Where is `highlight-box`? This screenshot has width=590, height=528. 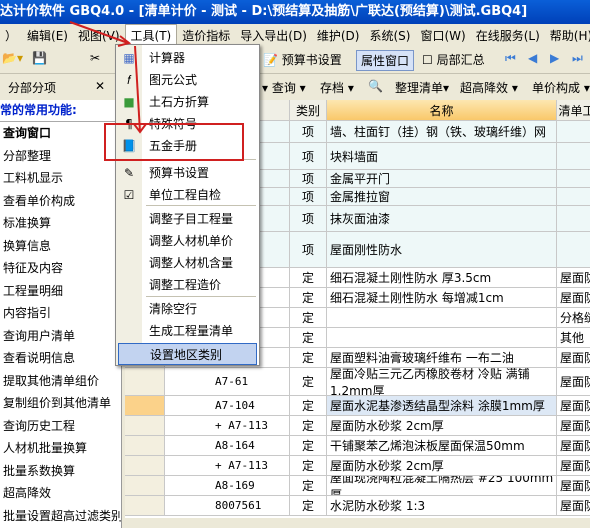
highlight-box is located at coordinates (174, 142).